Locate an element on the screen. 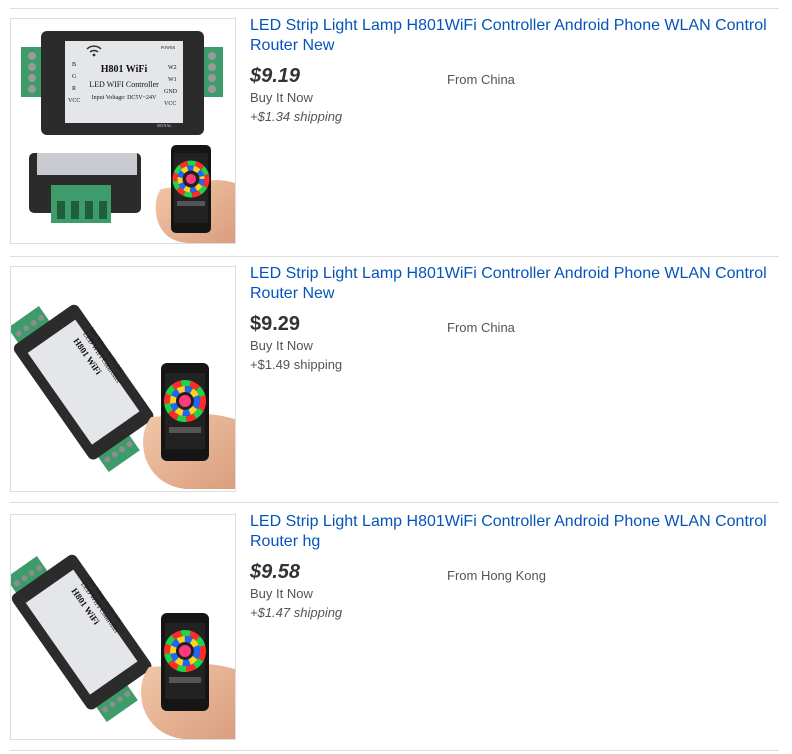  pin-label: G is located at coordinates (74, 77).